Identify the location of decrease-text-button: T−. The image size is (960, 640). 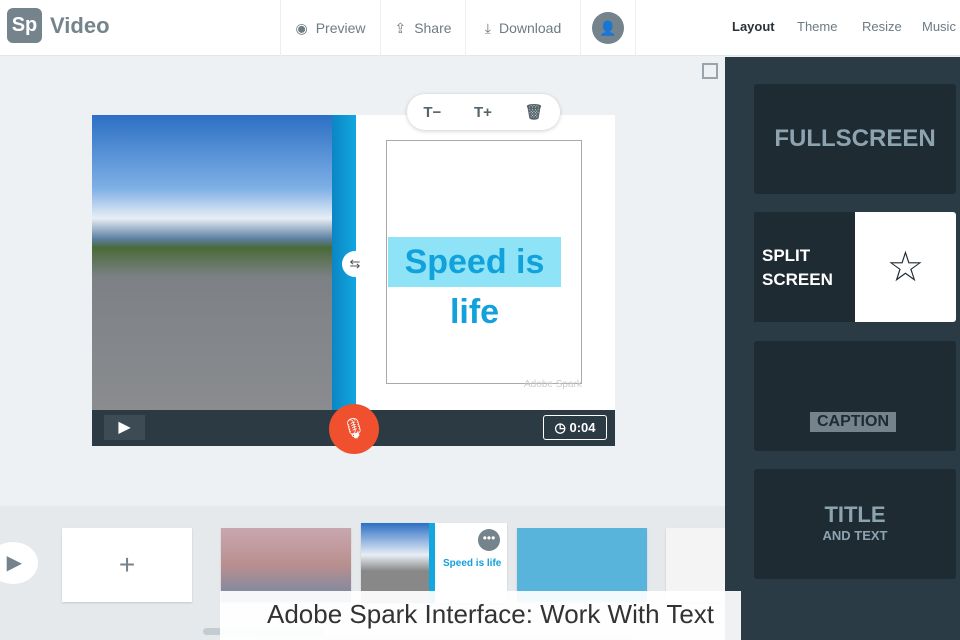
(432, 112).